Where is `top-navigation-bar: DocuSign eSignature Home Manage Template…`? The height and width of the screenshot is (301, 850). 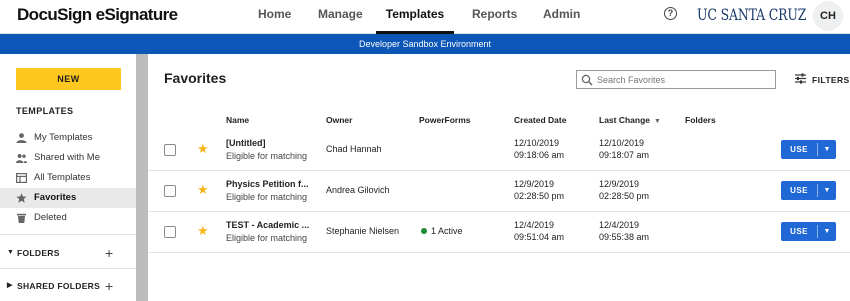 top-navigation-bar: DocuSign eSignature Home Manage Template… is located at coordinates (425, 17).